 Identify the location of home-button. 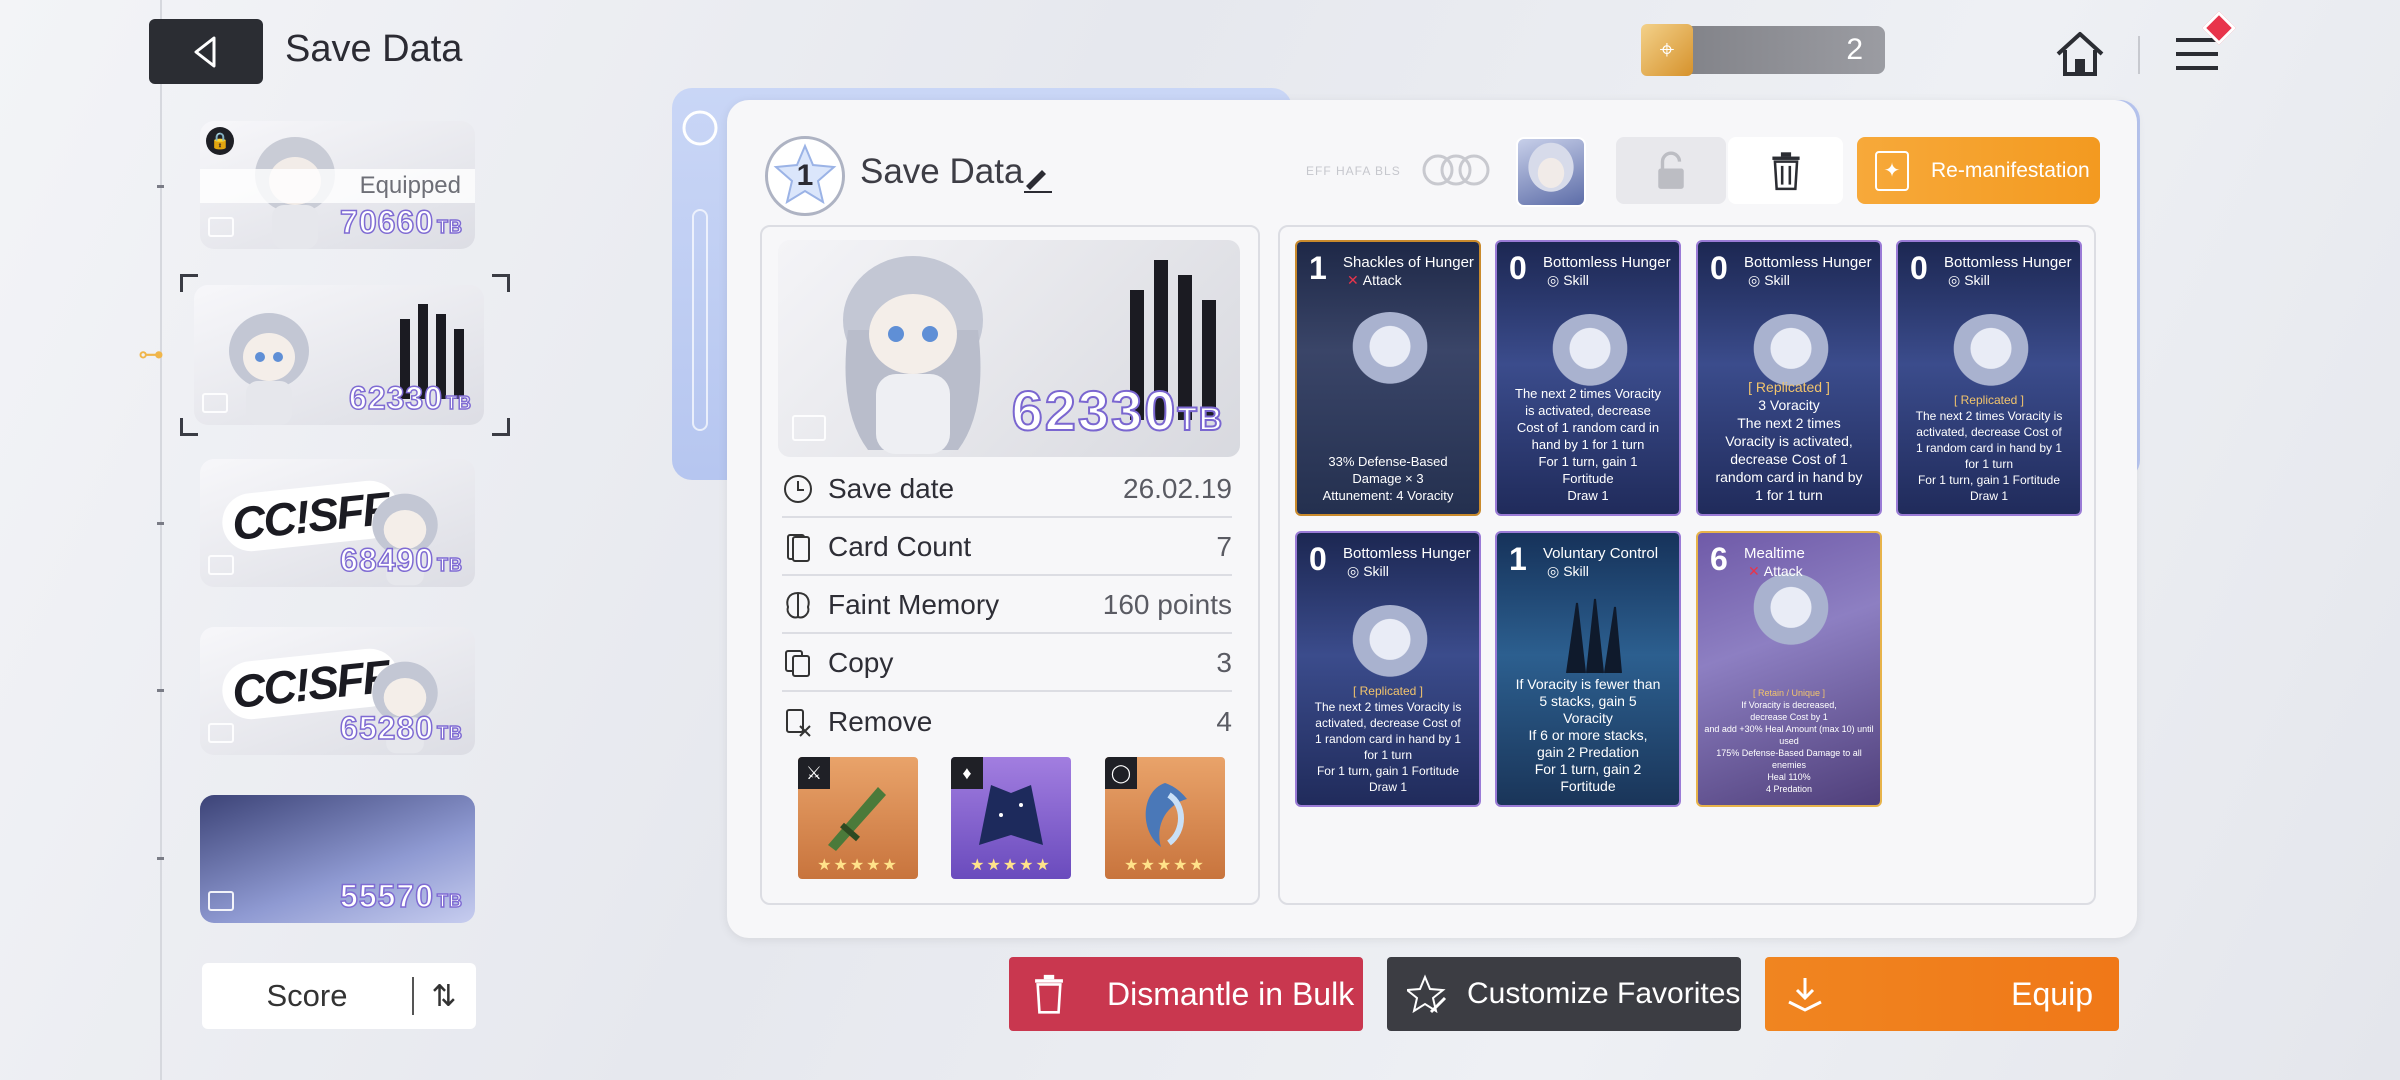
(2080, 54).